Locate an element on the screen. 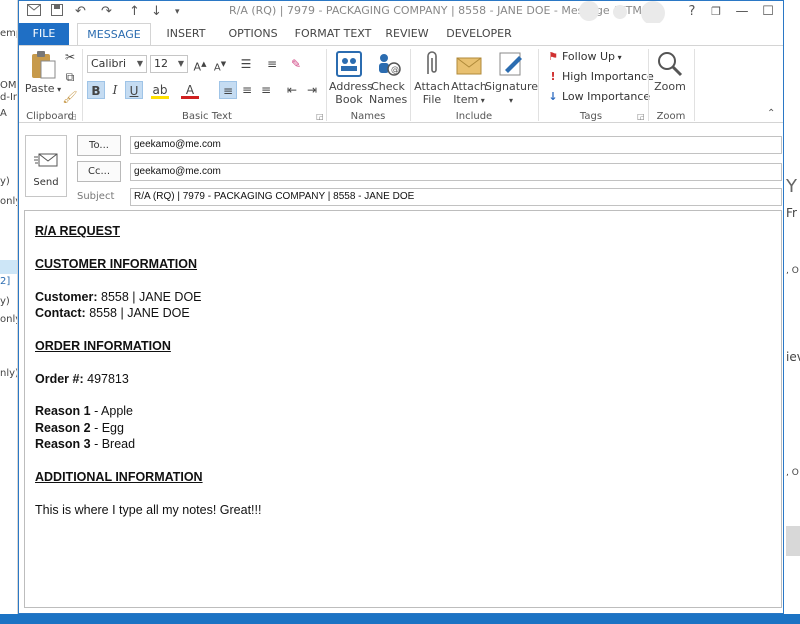  grow-font-icon: A▲ is located at coordinates (200, 64).